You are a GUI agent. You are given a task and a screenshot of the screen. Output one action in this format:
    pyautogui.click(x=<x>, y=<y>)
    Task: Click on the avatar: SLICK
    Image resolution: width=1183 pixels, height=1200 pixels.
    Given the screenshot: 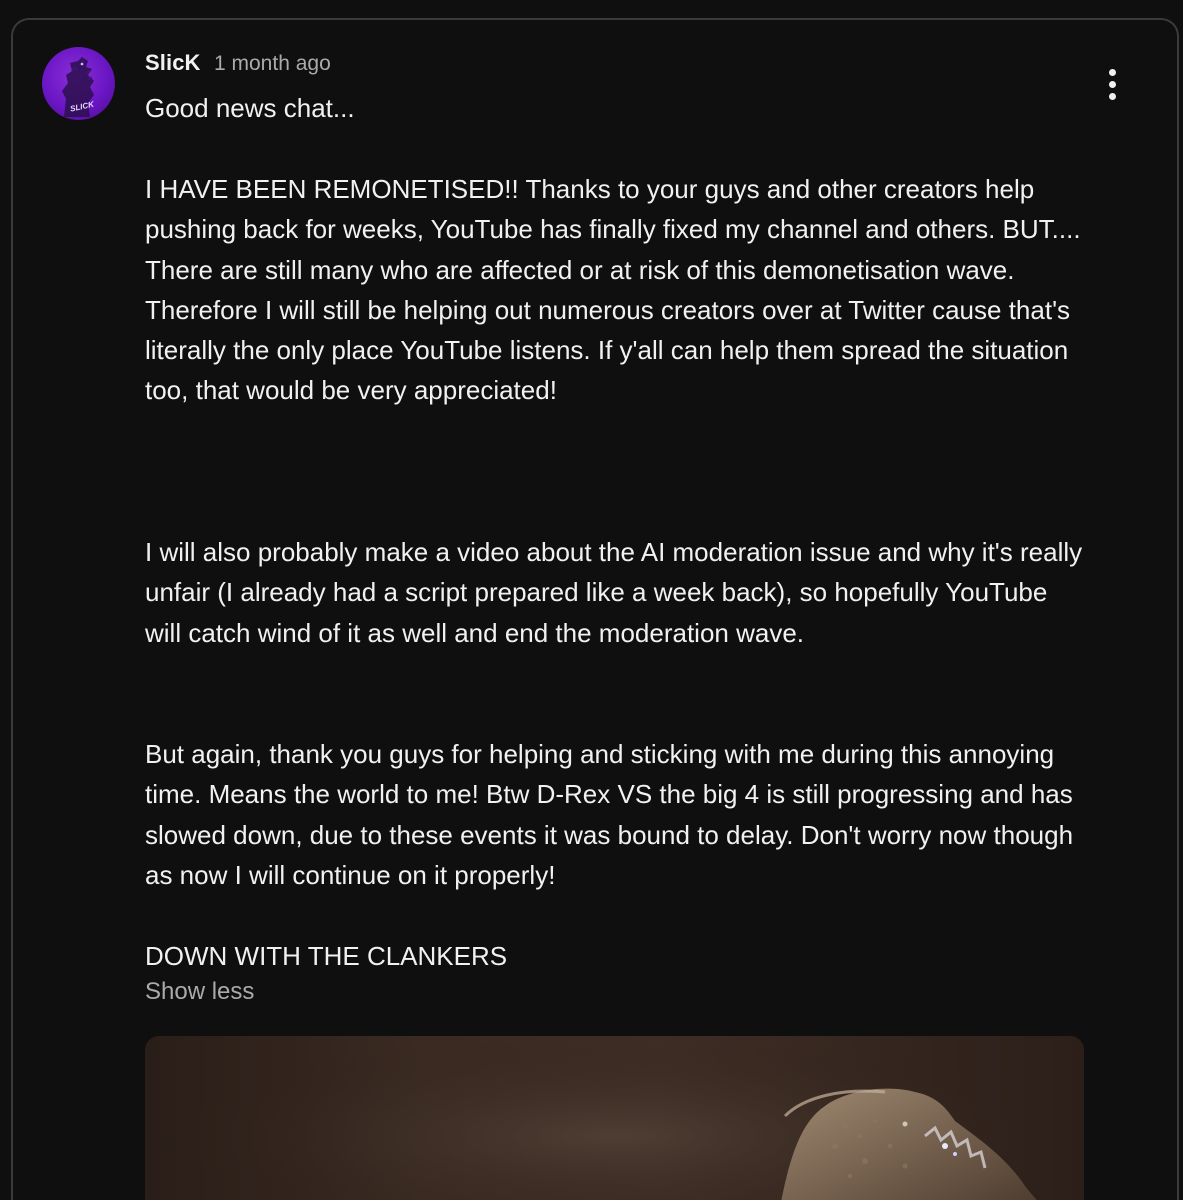 What is the action you would take?
    pyautogui.click(x=78, y=83)
    